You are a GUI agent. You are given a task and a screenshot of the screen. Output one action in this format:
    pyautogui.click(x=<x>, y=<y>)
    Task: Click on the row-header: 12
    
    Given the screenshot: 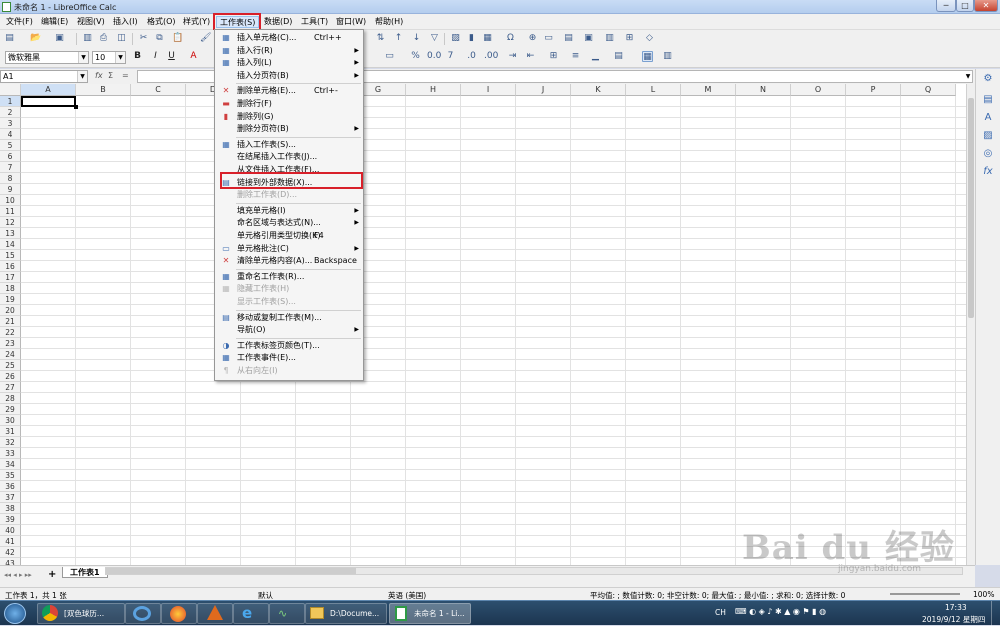 What is the action you would take?
    pyautogui.click(x=10, y=222)
    